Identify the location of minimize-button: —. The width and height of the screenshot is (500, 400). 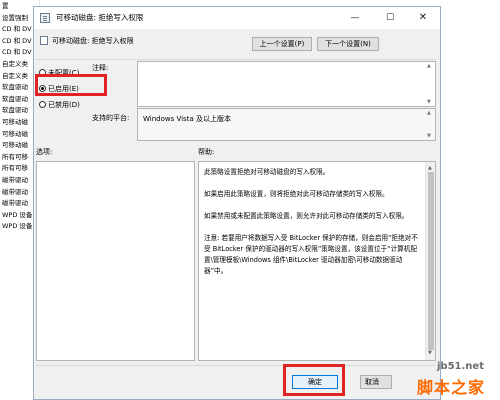
(355, 18).